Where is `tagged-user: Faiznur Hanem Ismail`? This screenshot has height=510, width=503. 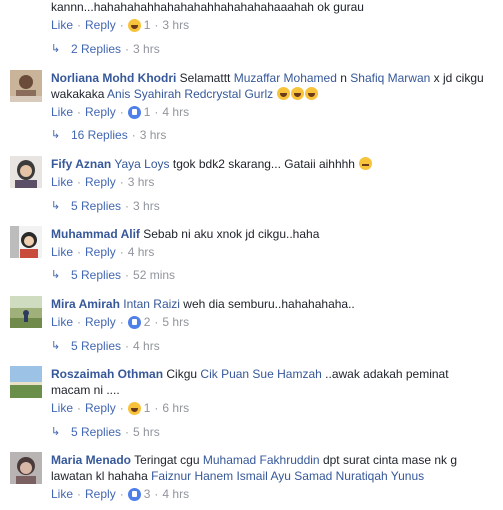 tagged-user: Faiznur Hanem Ismail is located at coordinates (209, 476).